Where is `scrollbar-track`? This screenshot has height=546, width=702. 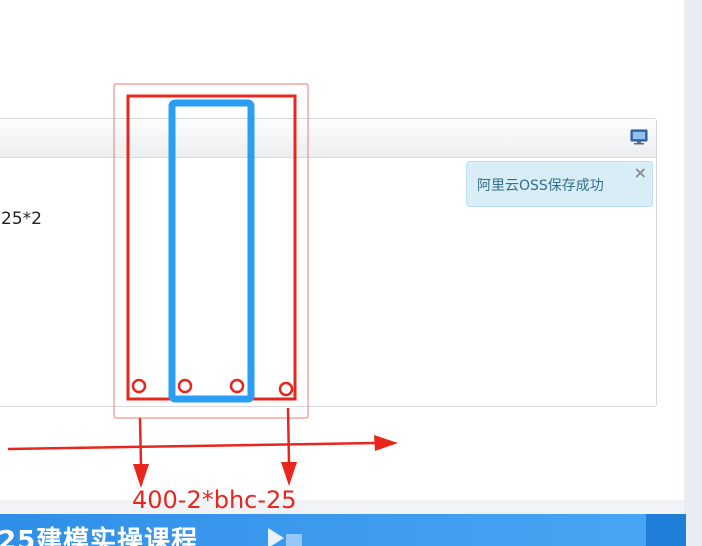
scrollbar-track is located at coordinates (693, 273).